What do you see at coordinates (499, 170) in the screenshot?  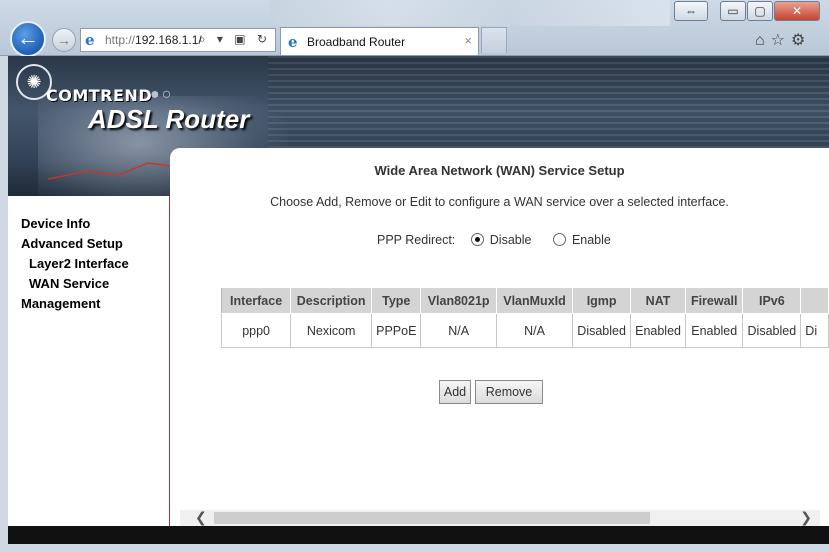 I see `page-title: Wide Area Network (WAN) Service Setup` at bounding box center [499, 170].